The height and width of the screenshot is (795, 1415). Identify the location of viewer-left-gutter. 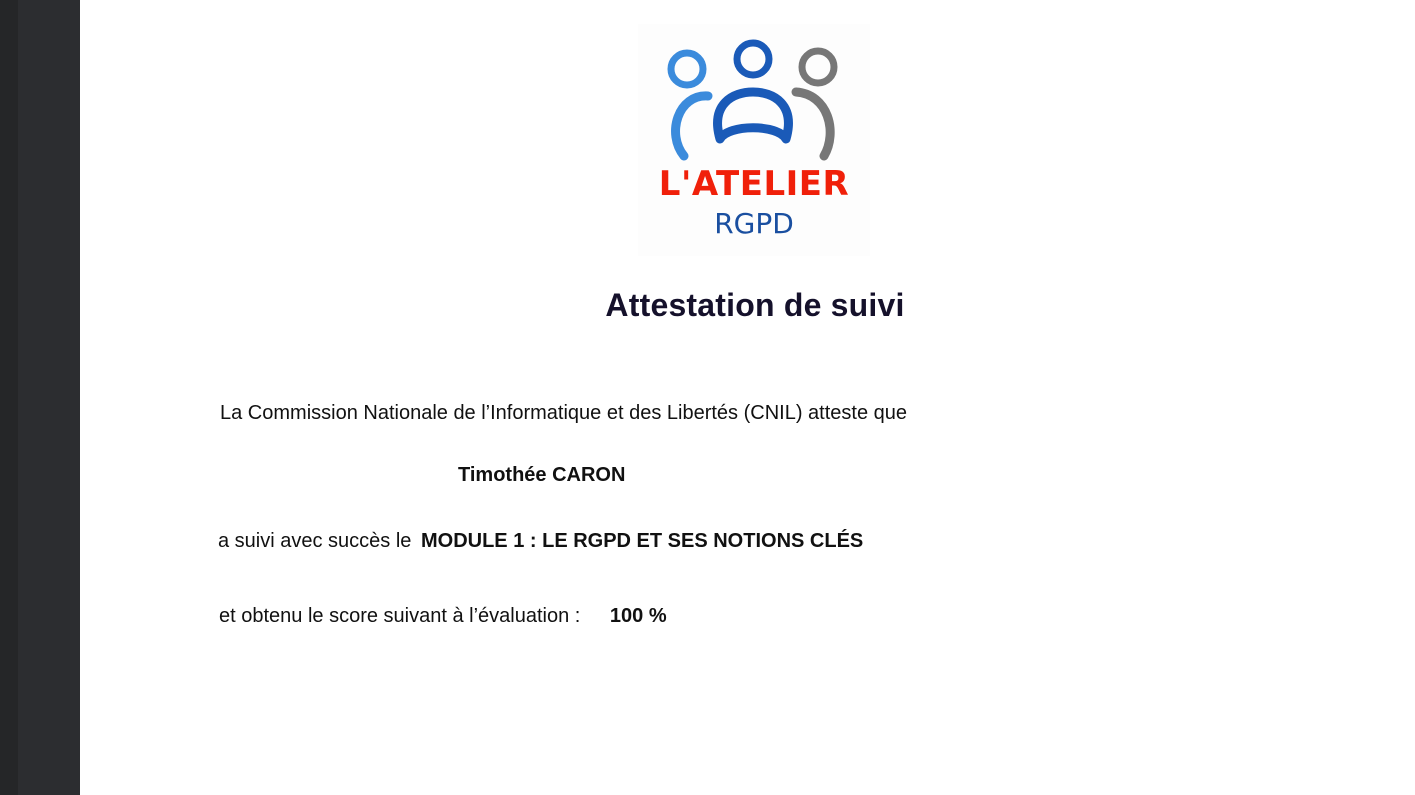
(49, 397).